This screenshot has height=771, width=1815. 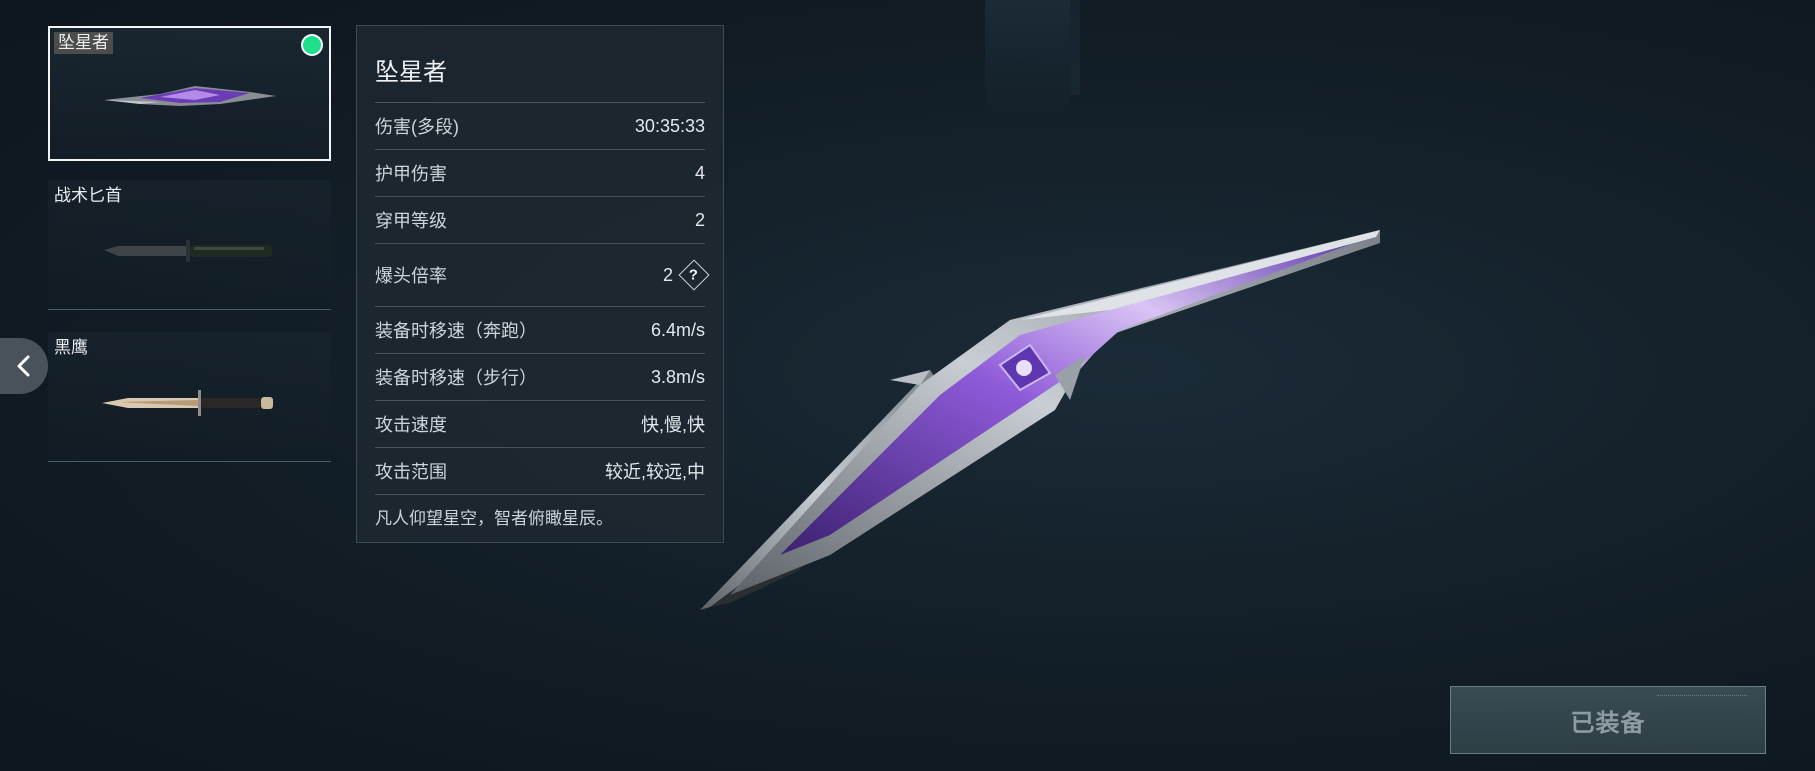 I want to click on stat-row-attack-speed: 攻击速度 快,慢,快, so click(x=540, y=424).